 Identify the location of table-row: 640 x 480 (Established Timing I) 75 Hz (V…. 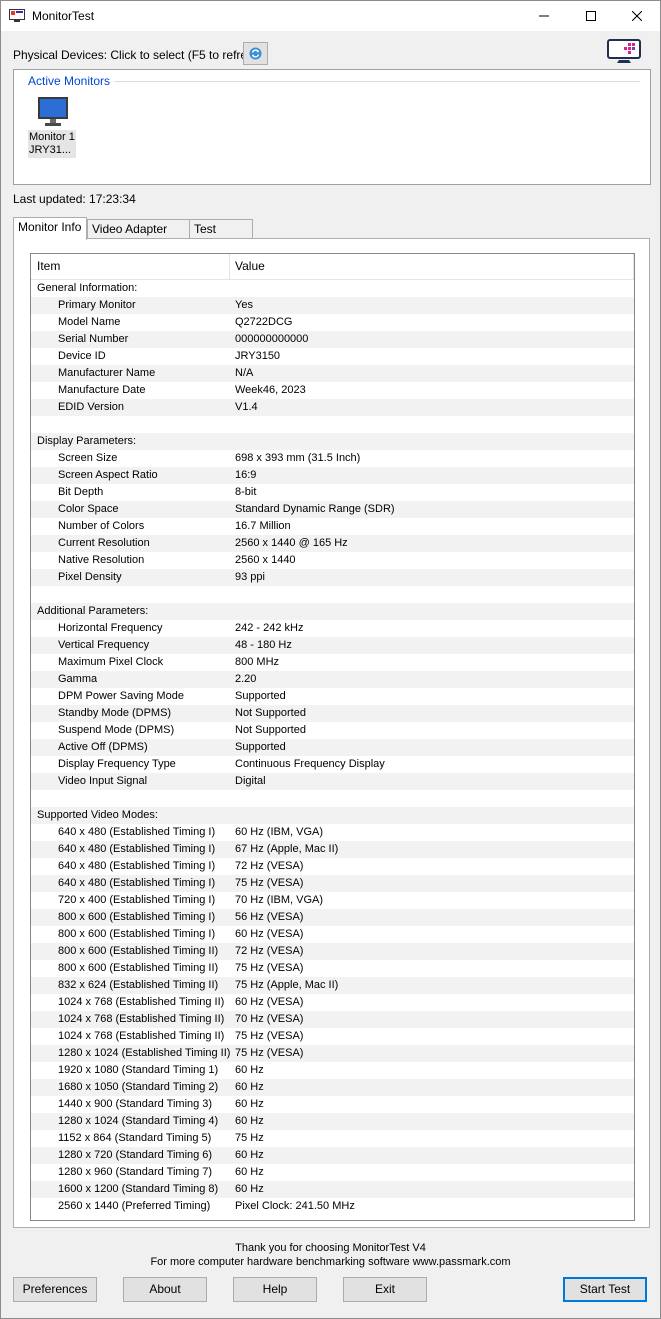
(332, 883).